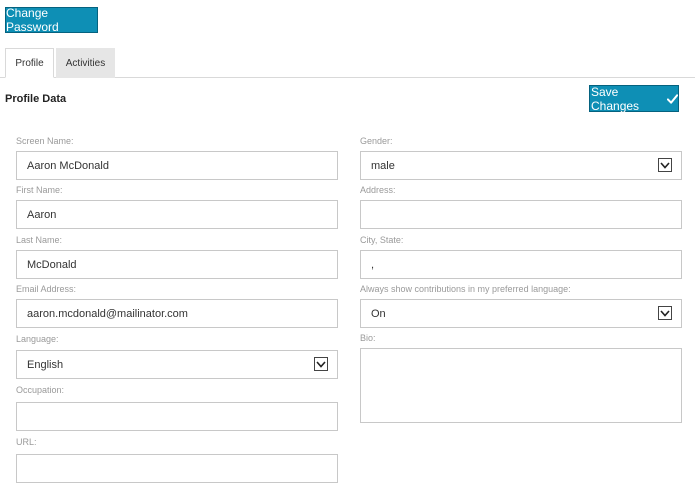 The width and height of the screenshot is (695, 488). I want to click on screen-name-value: Aaron McDonald, so click(68, 165).